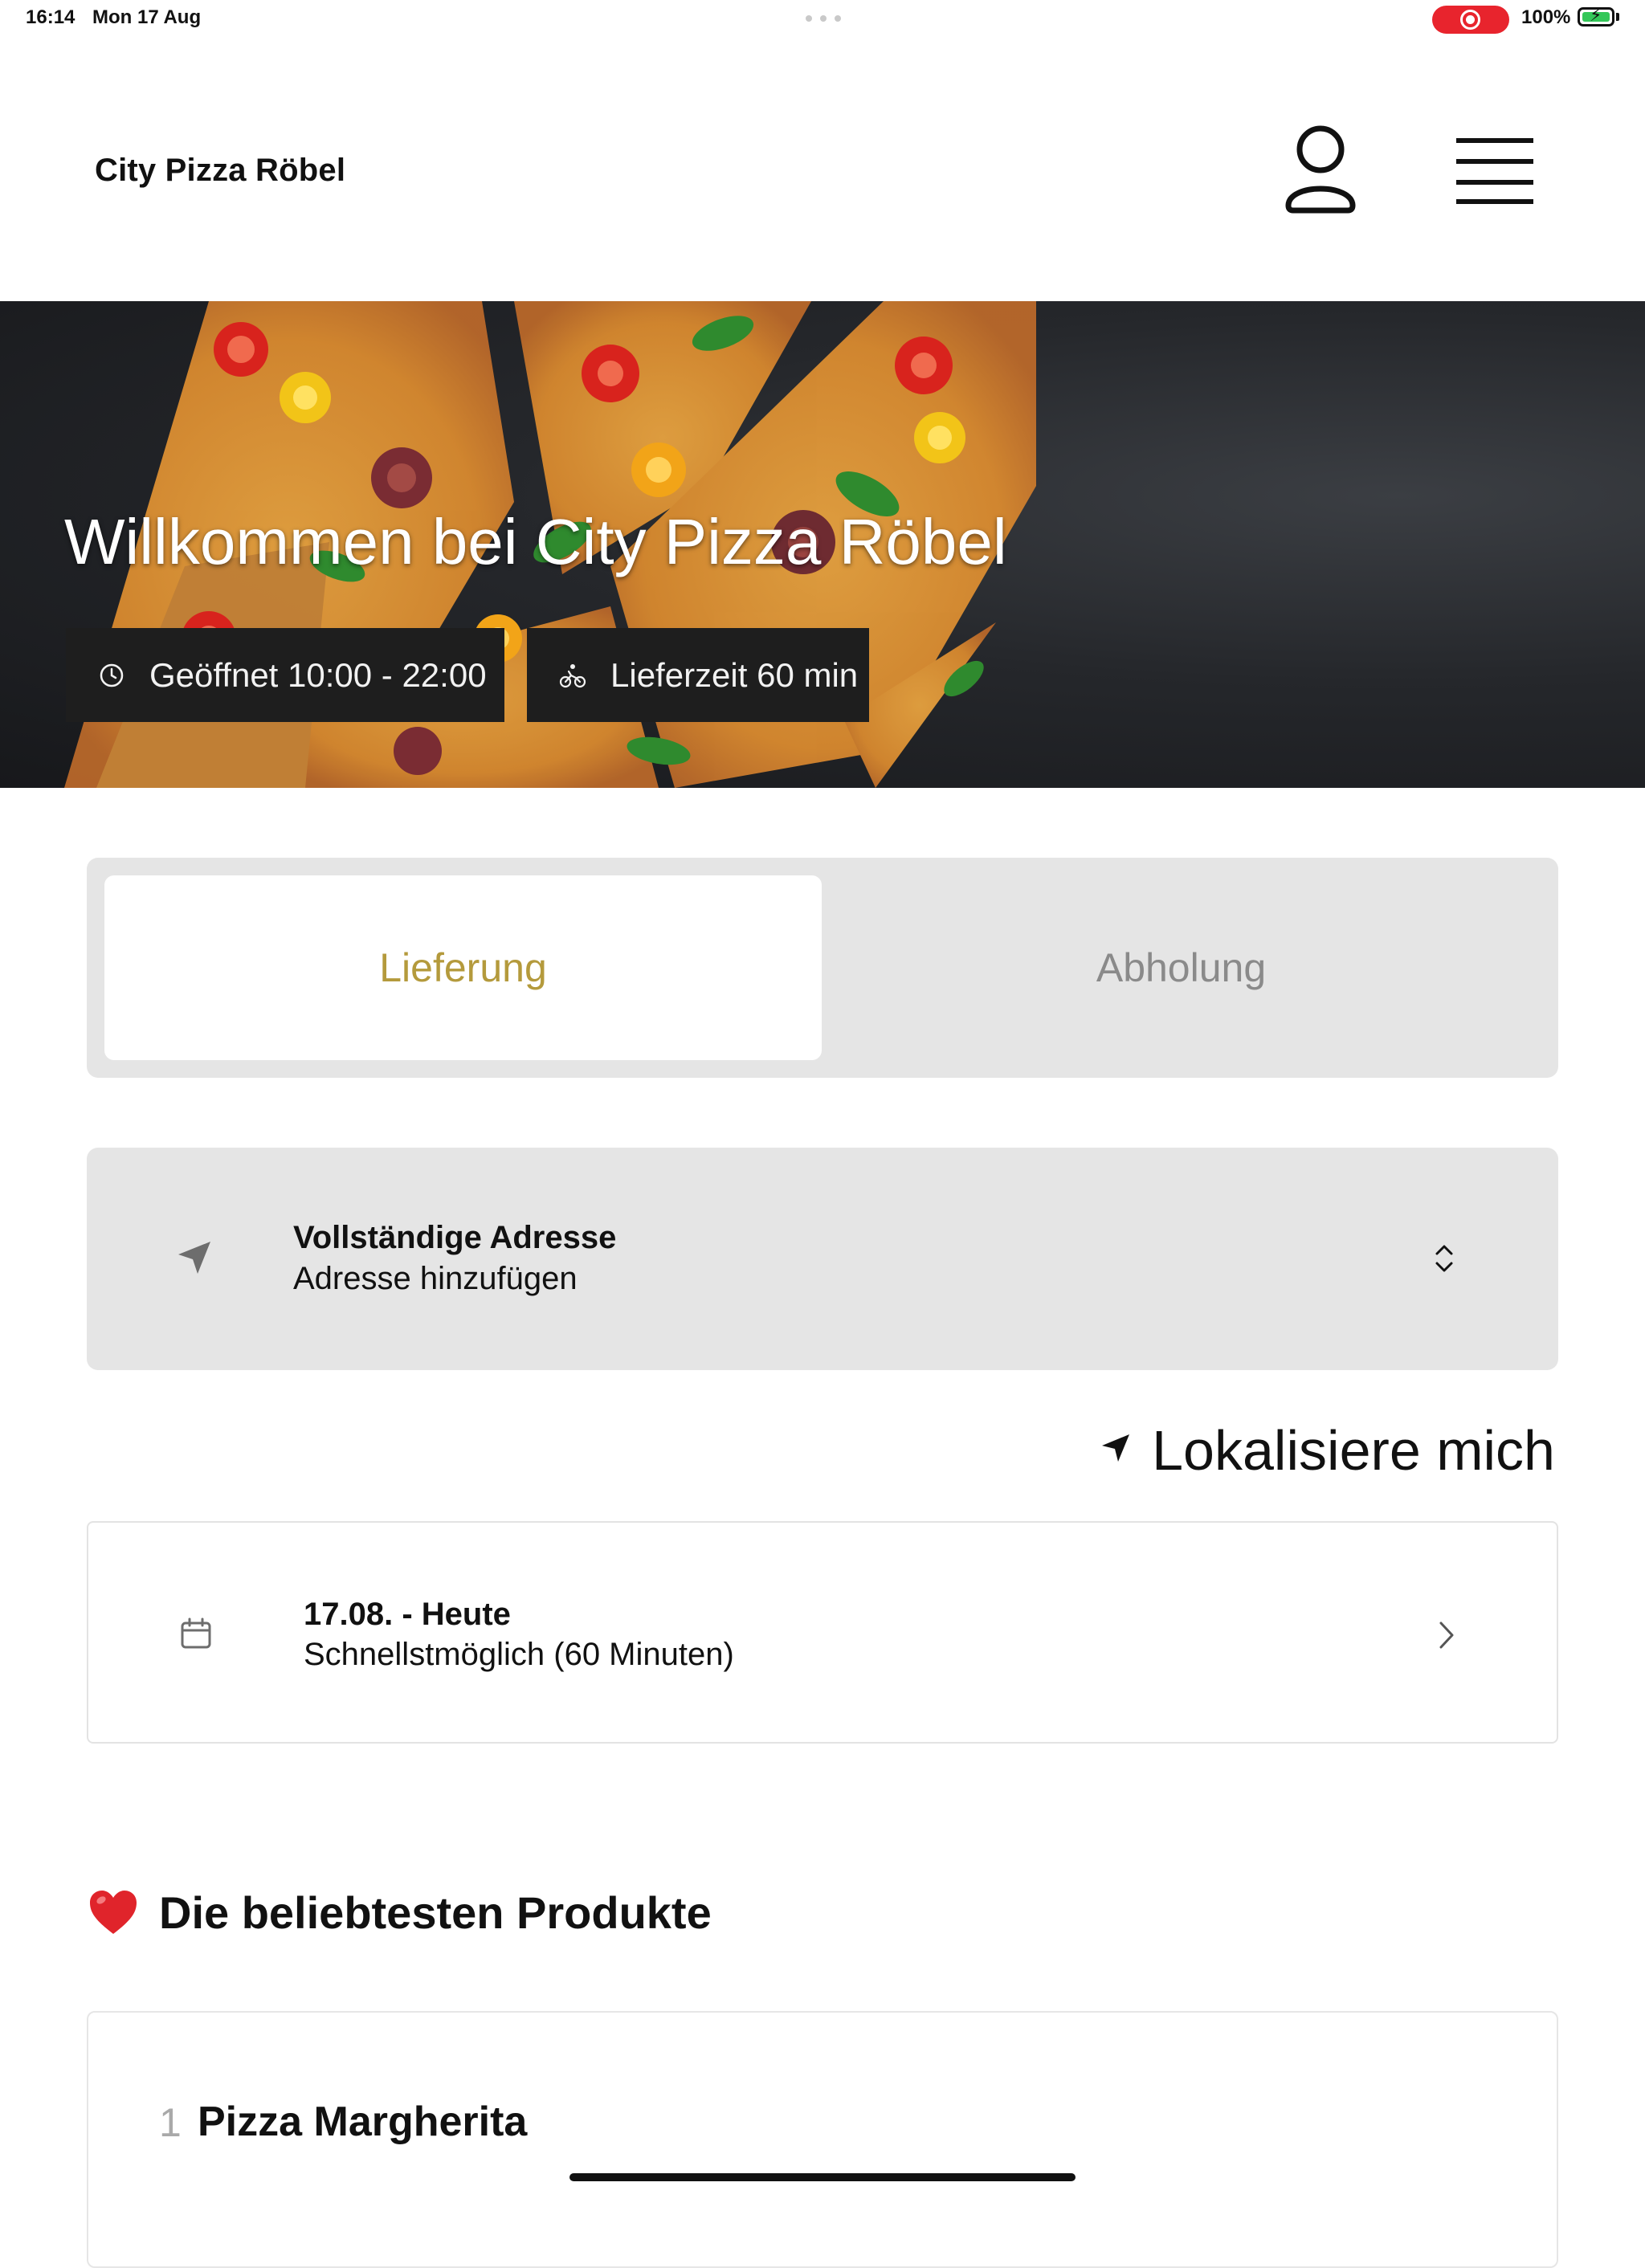 Image resolution: width=1645 pixels, height=2268 pixels. What do you see at coordinates (1495, 170) in the screenshot?
I see `hamburger-menu-icon` at bounding box center [1495, 170].